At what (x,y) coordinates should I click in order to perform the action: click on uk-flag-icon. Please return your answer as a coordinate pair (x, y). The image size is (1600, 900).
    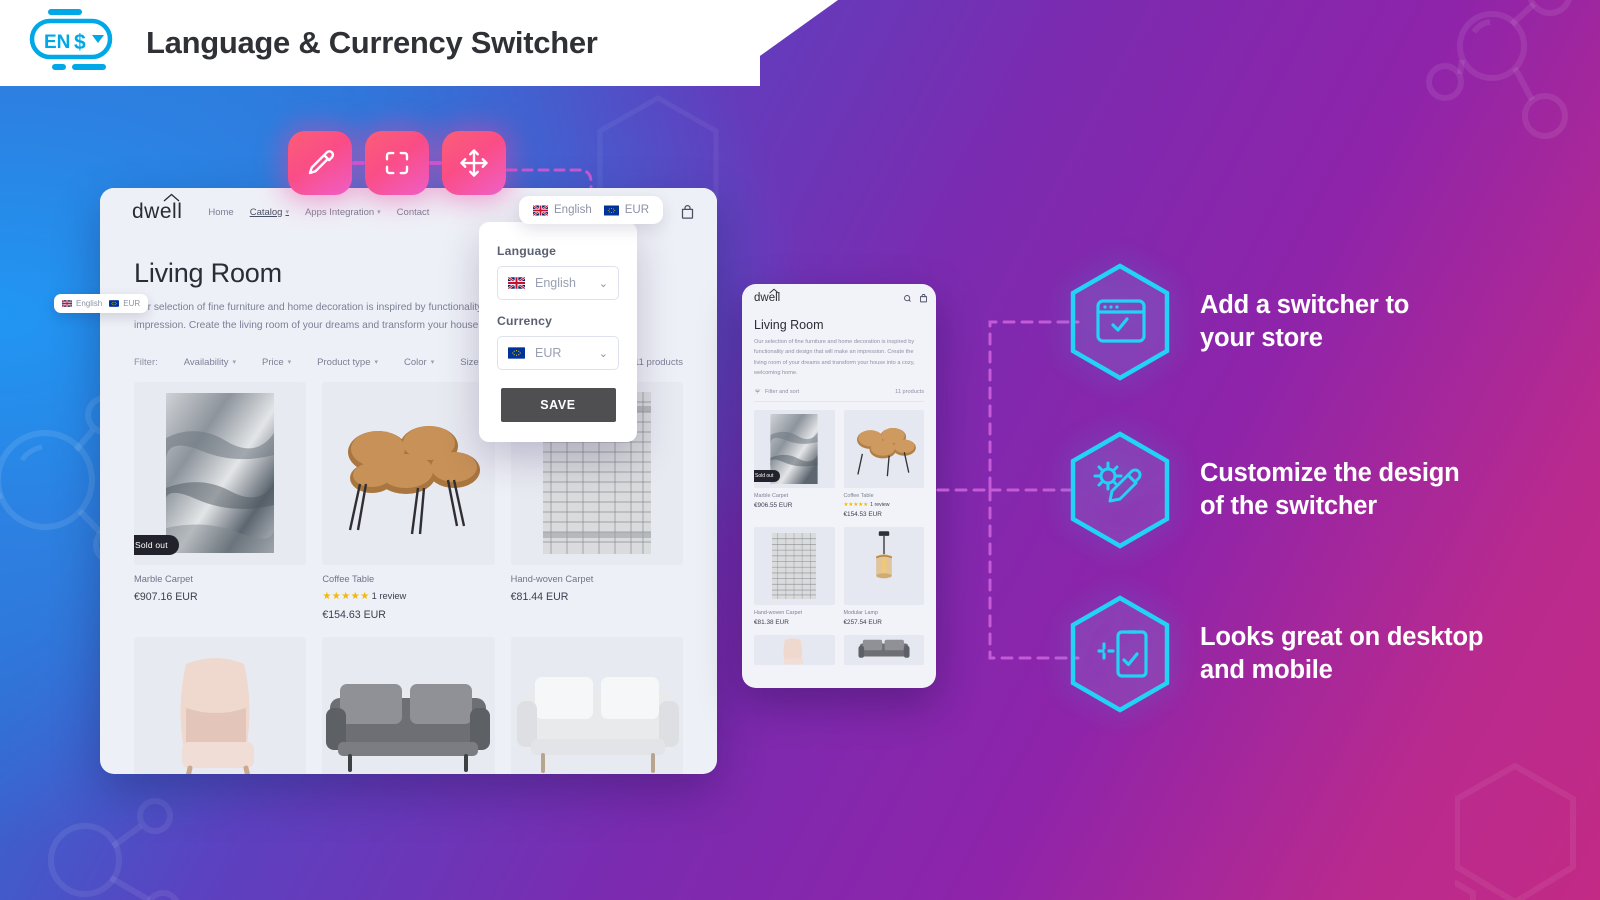
    Looking at the image, I should click on (67, 303).